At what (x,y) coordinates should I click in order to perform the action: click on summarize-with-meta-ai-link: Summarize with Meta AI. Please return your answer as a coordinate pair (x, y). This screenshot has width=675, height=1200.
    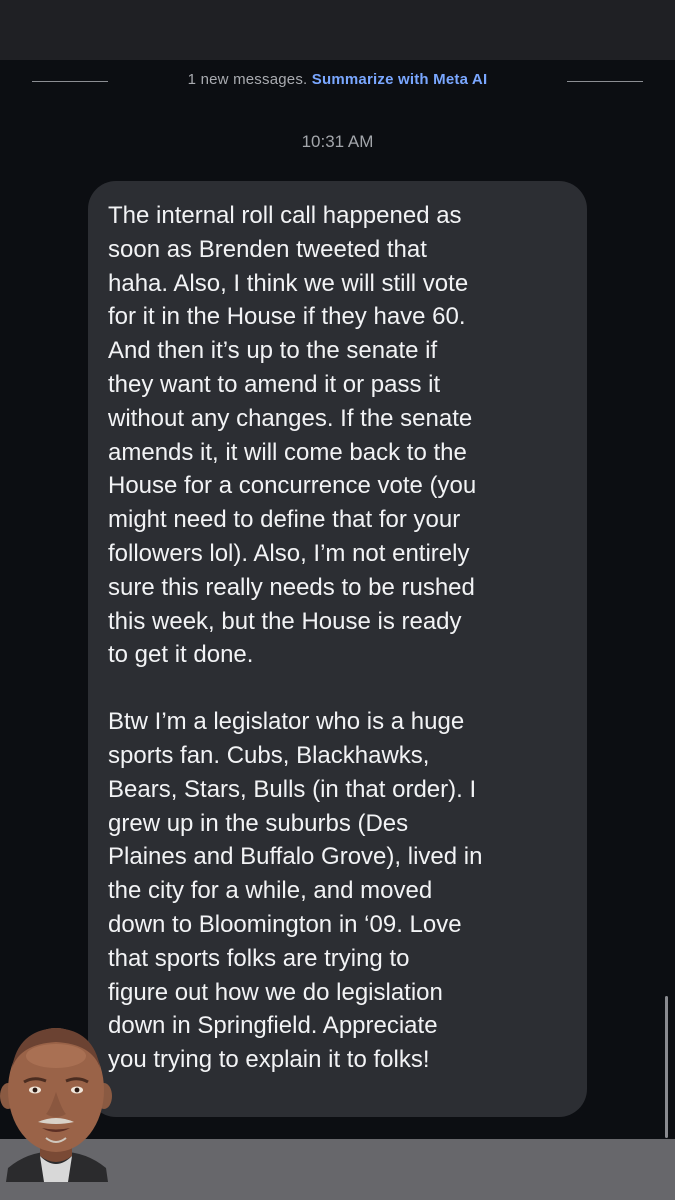
    Looking at the image, I should click on (400, 79).